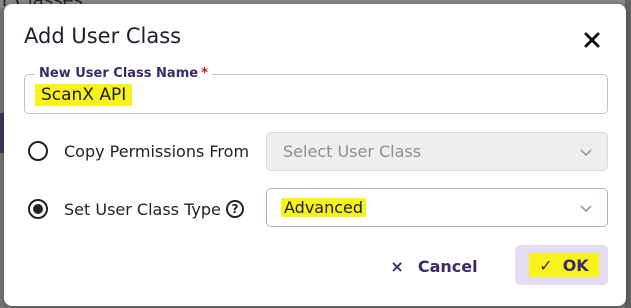 This screenshot has width=631, height=308. I want to click on help-icon: ?, so click(235, 209).